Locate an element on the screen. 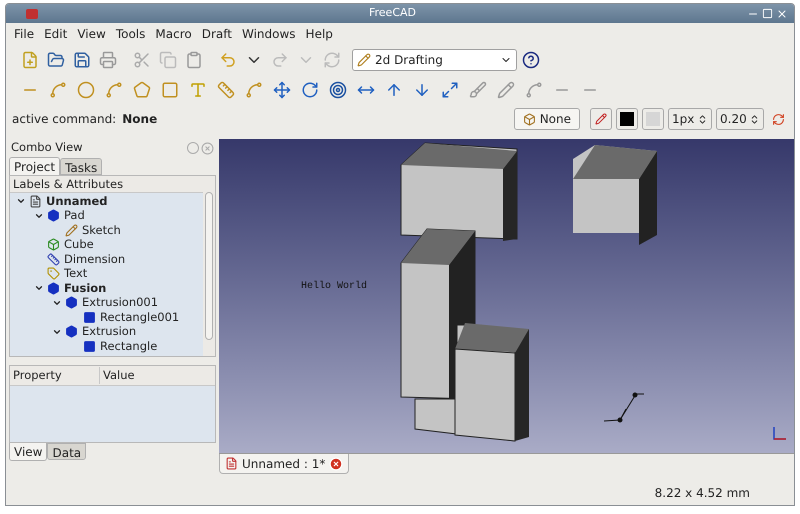 The width and height of the screenshot is (800, 514). tree-item: Rectangle is located at coordinates (129, 346).